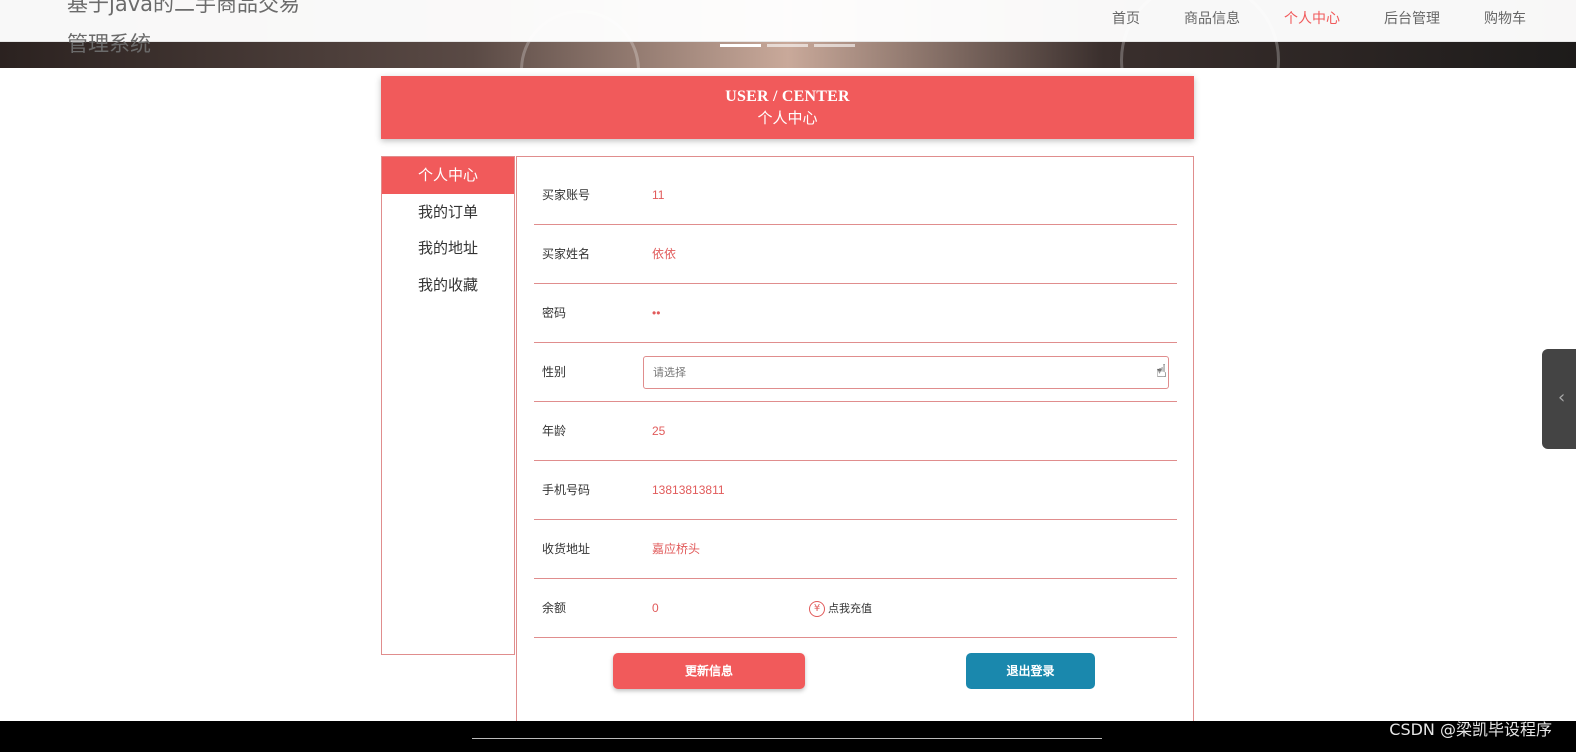  Describe the element at coordinates (554, 608) in the screenshot. I see `balance-label: 余额` at that location.